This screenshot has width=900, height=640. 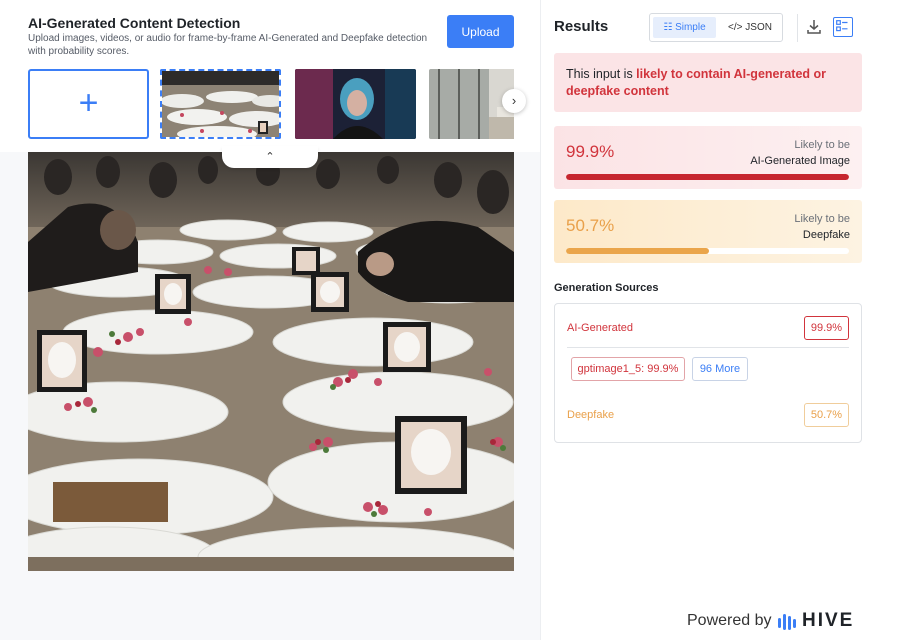 I want to click on alert-prefix: This input is, so click(x=601, y=74).